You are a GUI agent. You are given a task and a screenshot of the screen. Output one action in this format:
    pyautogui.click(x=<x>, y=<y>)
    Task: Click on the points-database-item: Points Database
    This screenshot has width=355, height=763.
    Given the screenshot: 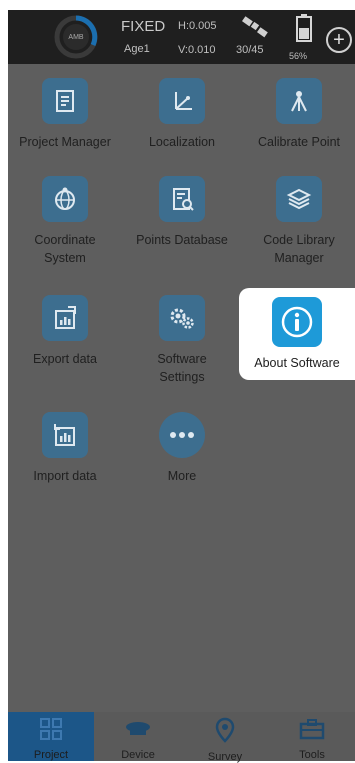 What is the action you would take?
    pyautogui.click(x=182, y=212)
    